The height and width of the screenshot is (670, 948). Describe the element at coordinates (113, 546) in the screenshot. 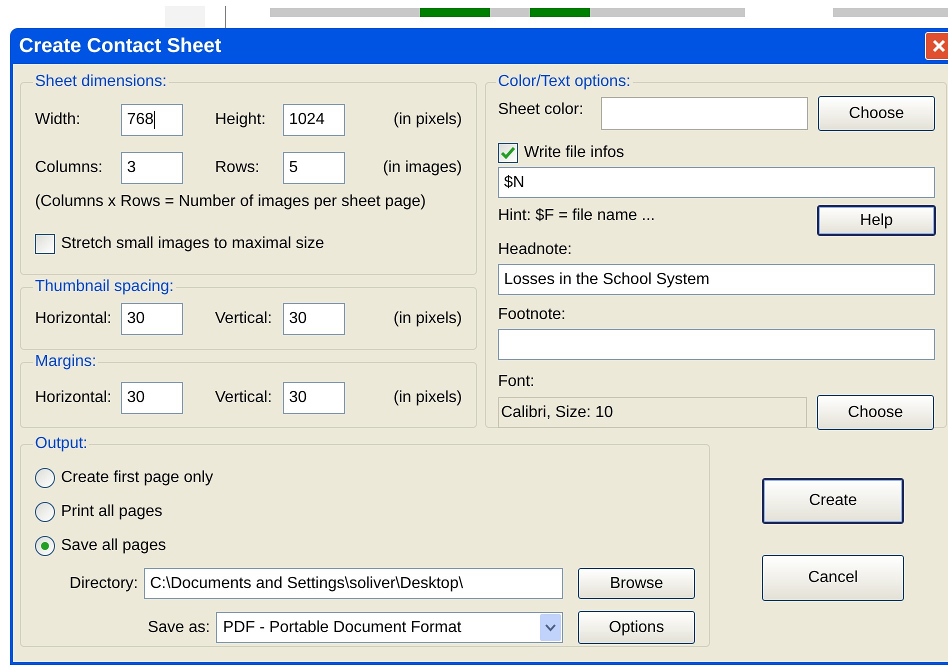

I see `radio-label: Save all pages` at that location.